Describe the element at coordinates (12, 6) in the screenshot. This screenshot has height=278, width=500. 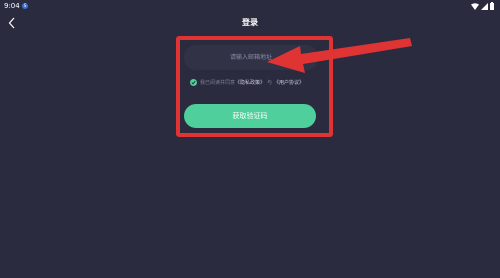
I see `status-time: 9:04` at that location.